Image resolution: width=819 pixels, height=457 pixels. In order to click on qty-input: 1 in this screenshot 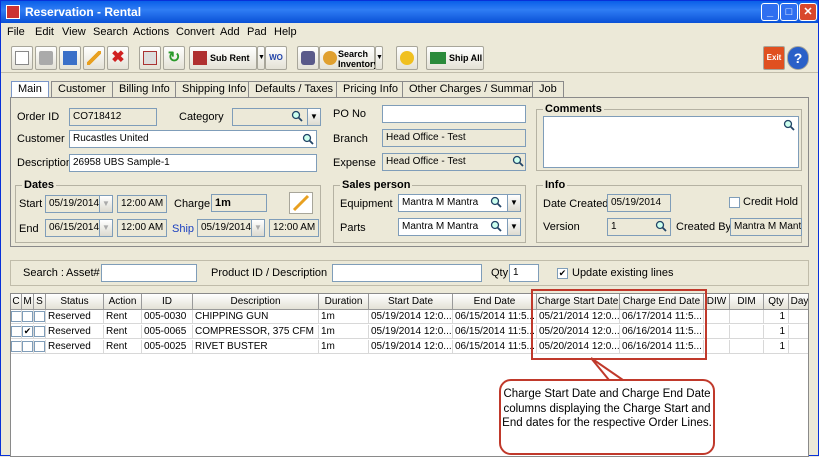, I will do `click(524, 273)`.